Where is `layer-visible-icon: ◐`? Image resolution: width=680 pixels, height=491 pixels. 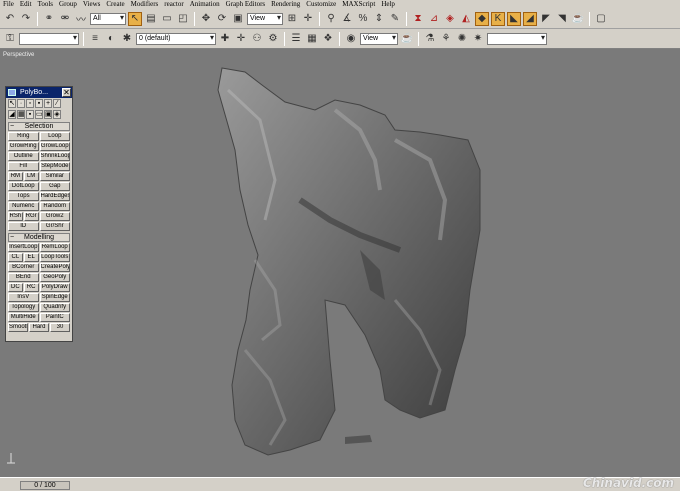
layer-visible-icon: ◐ is located at coordinates (111, 39).